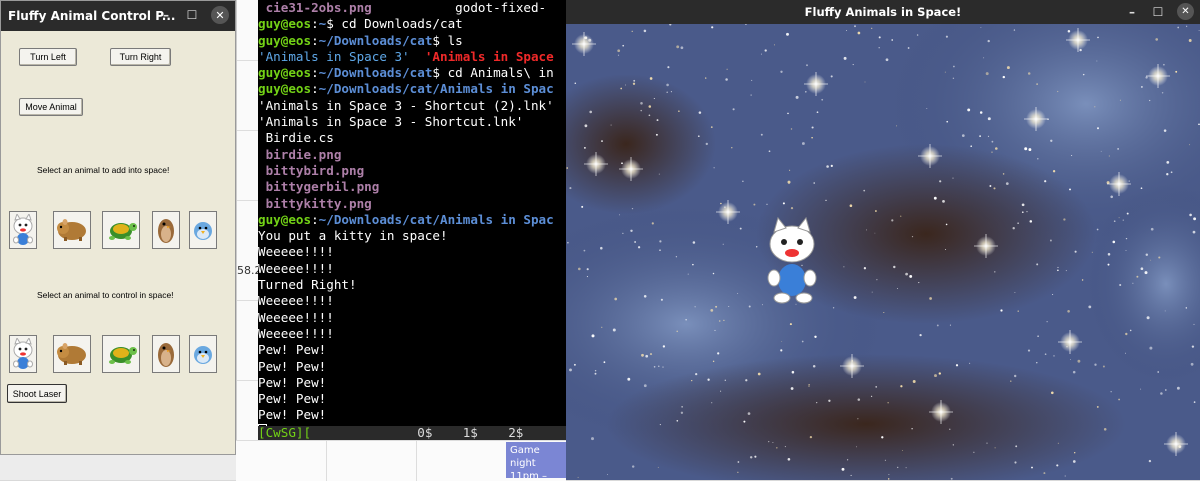 The width and height of the screenshot is (1200, 481). What do you see at coordinates (883, 12) in the screenshot?
I see `space-window-titlebar: Fluffy Animals in Space! – ☐ ✕` at bounding box center [883, 12].